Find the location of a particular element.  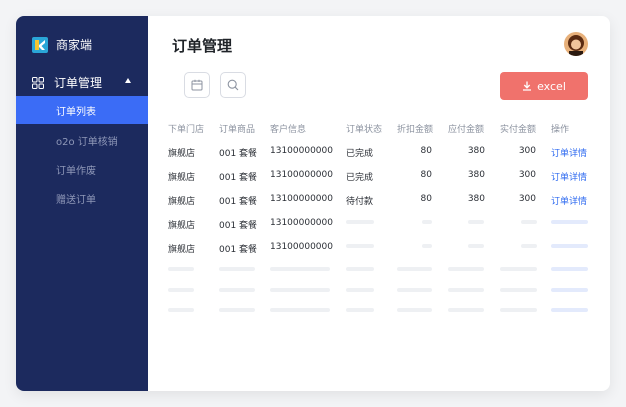

brand: 商家端 is located at coordinates (62, 45).